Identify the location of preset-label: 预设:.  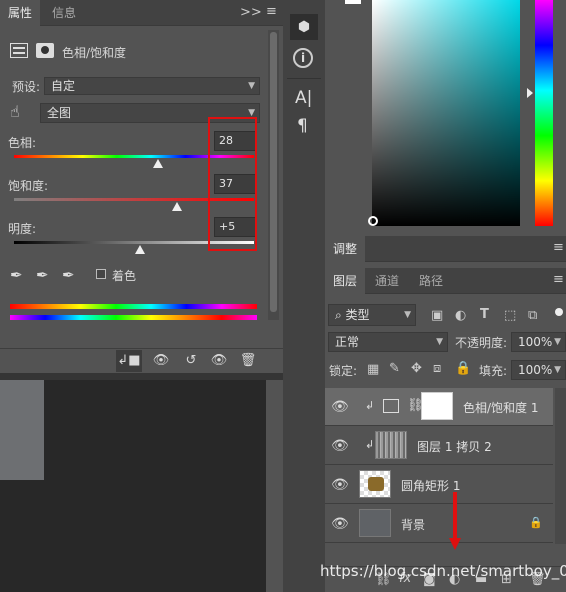
(26, 87).